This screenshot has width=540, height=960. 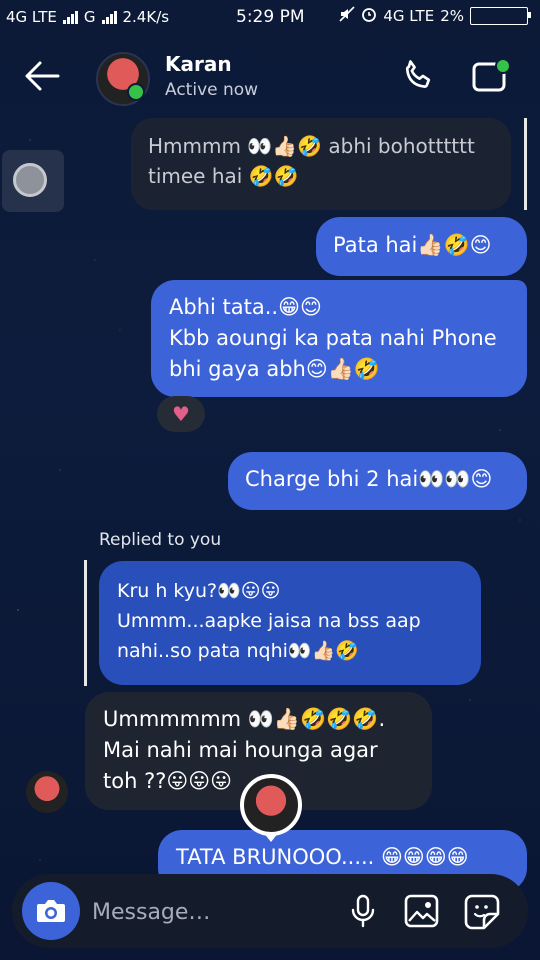 I want to click on voice-call-button, so click(x=419, y=77).